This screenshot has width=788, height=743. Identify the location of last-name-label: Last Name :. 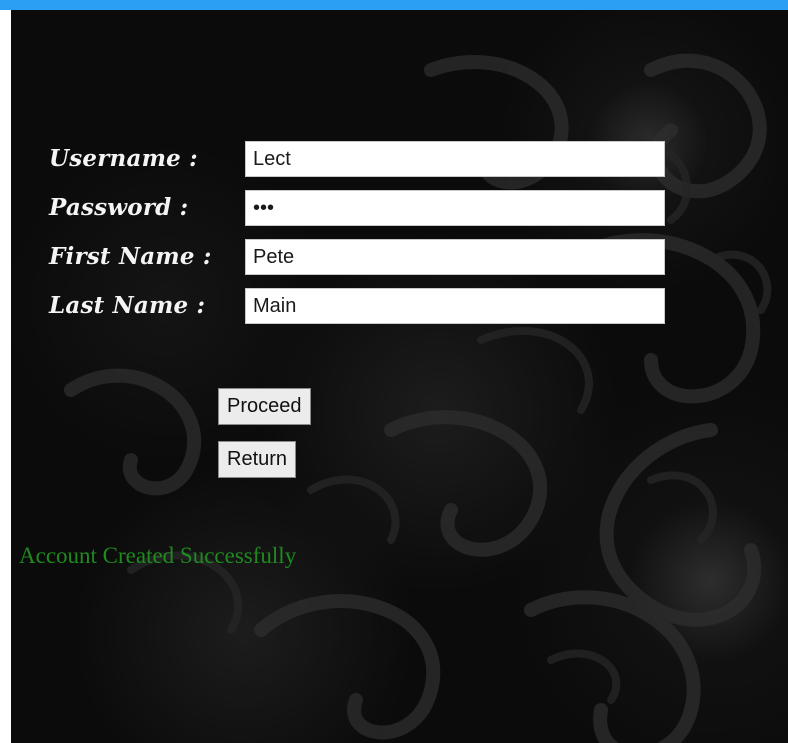
(127, 305).